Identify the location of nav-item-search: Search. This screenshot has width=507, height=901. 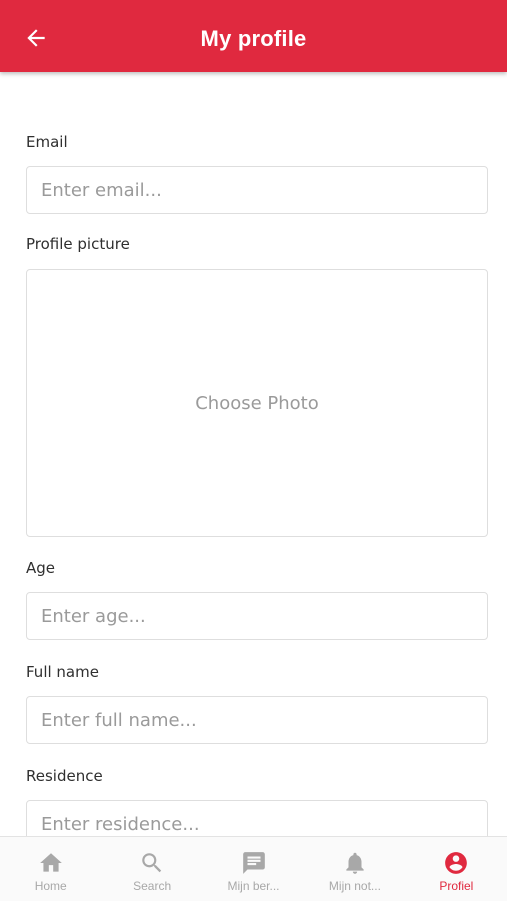
(151, 869).